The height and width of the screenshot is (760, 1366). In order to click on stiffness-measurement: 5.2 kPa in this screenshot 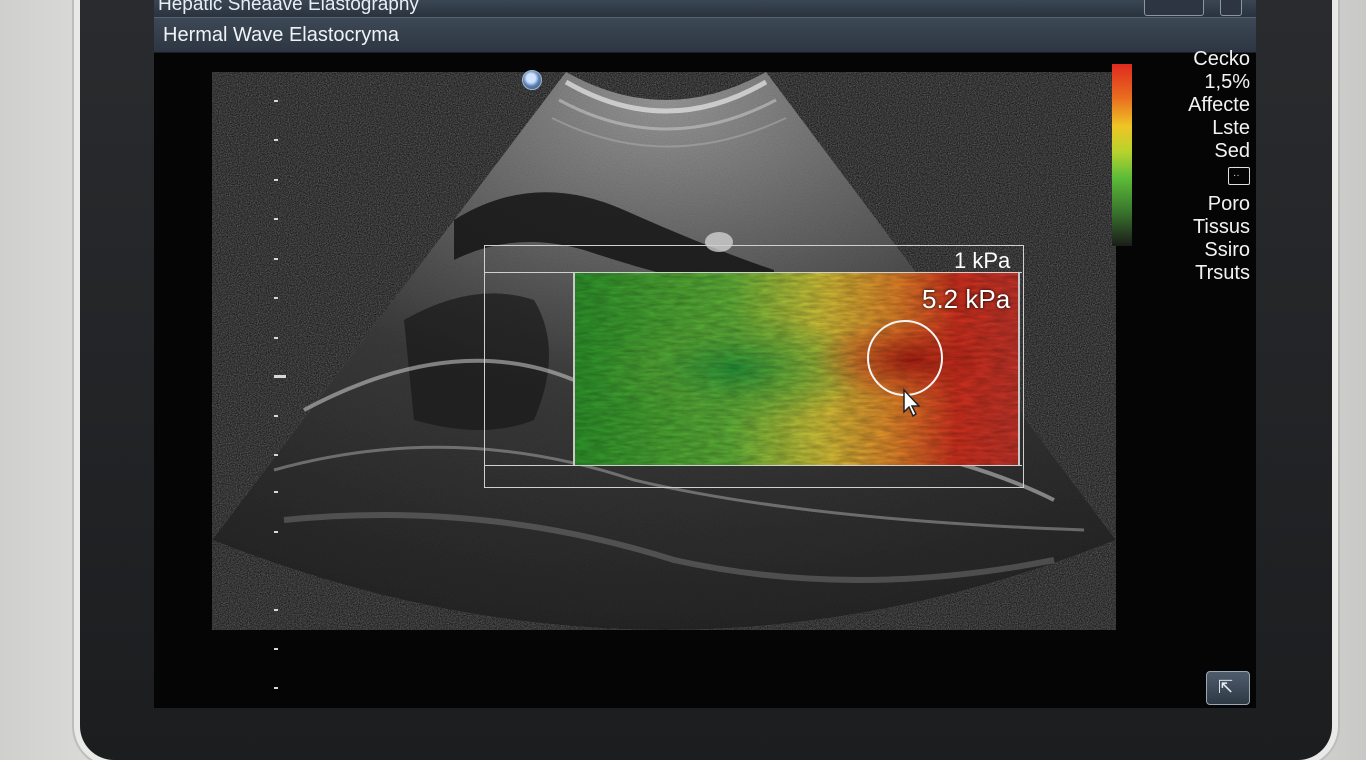, I will do `click(966, 299)`.